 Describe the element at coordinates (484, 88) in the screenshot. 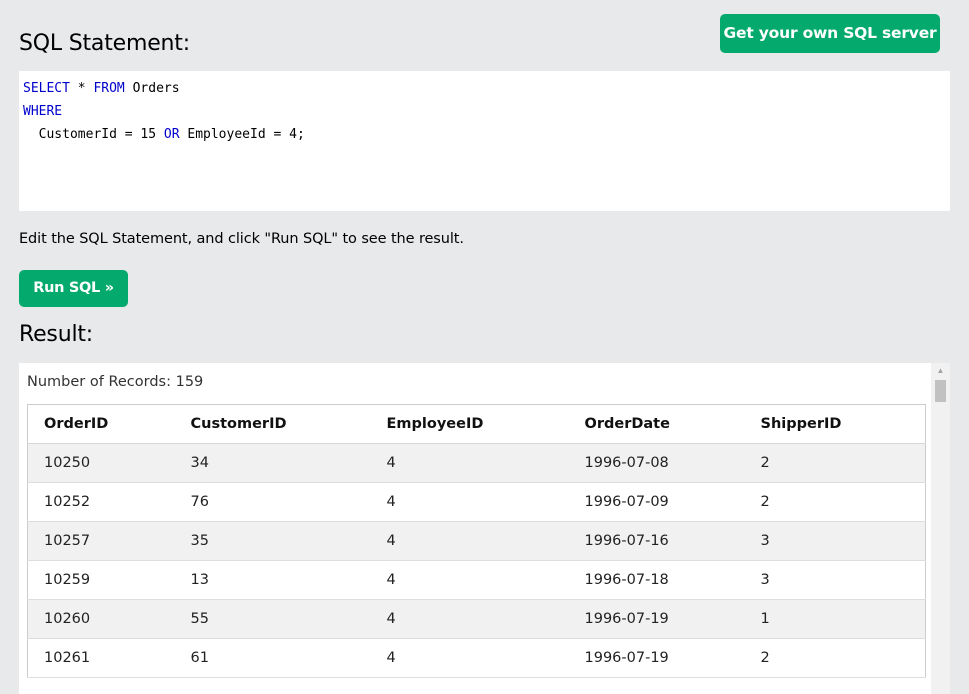

I see `code-line: SELECT * FROM Orders` at that location.